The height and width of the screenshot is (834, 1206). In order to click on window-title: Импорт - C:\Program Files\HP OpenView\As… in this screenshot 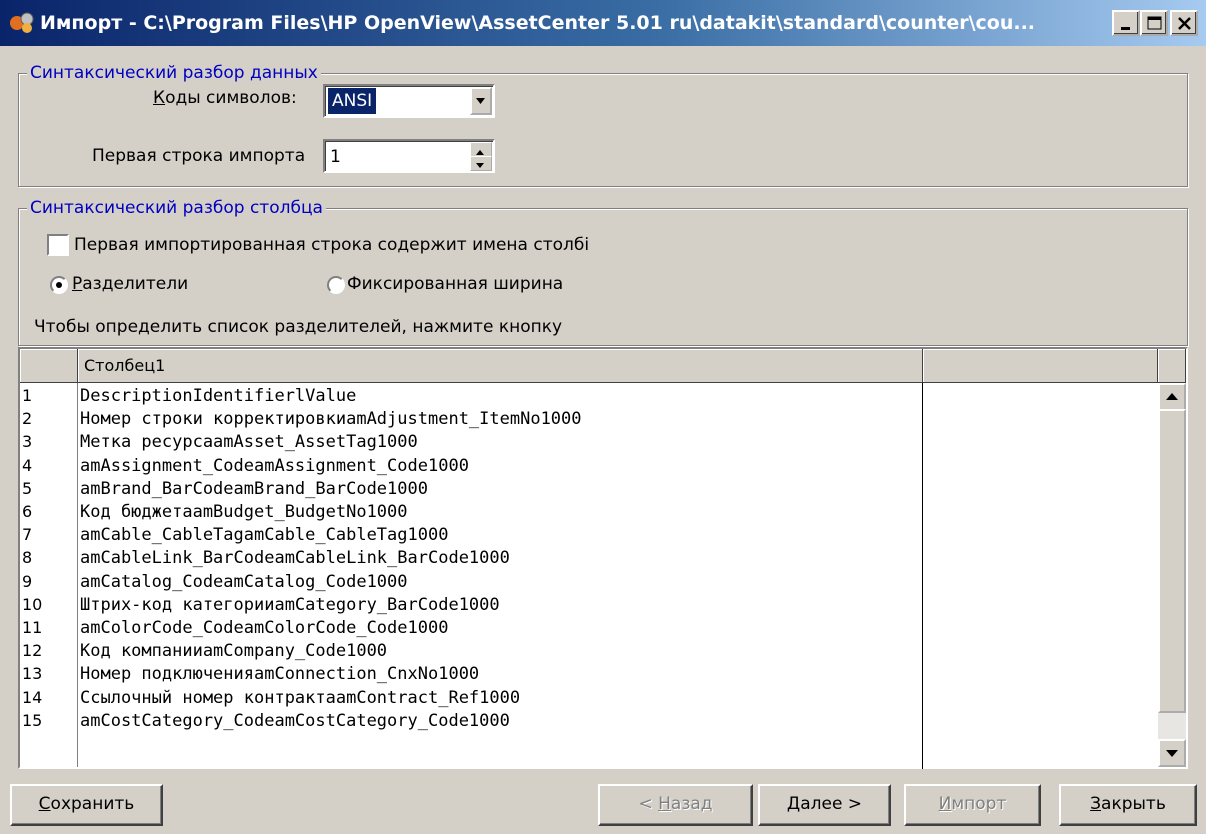, I will do `click(538, 23)`.